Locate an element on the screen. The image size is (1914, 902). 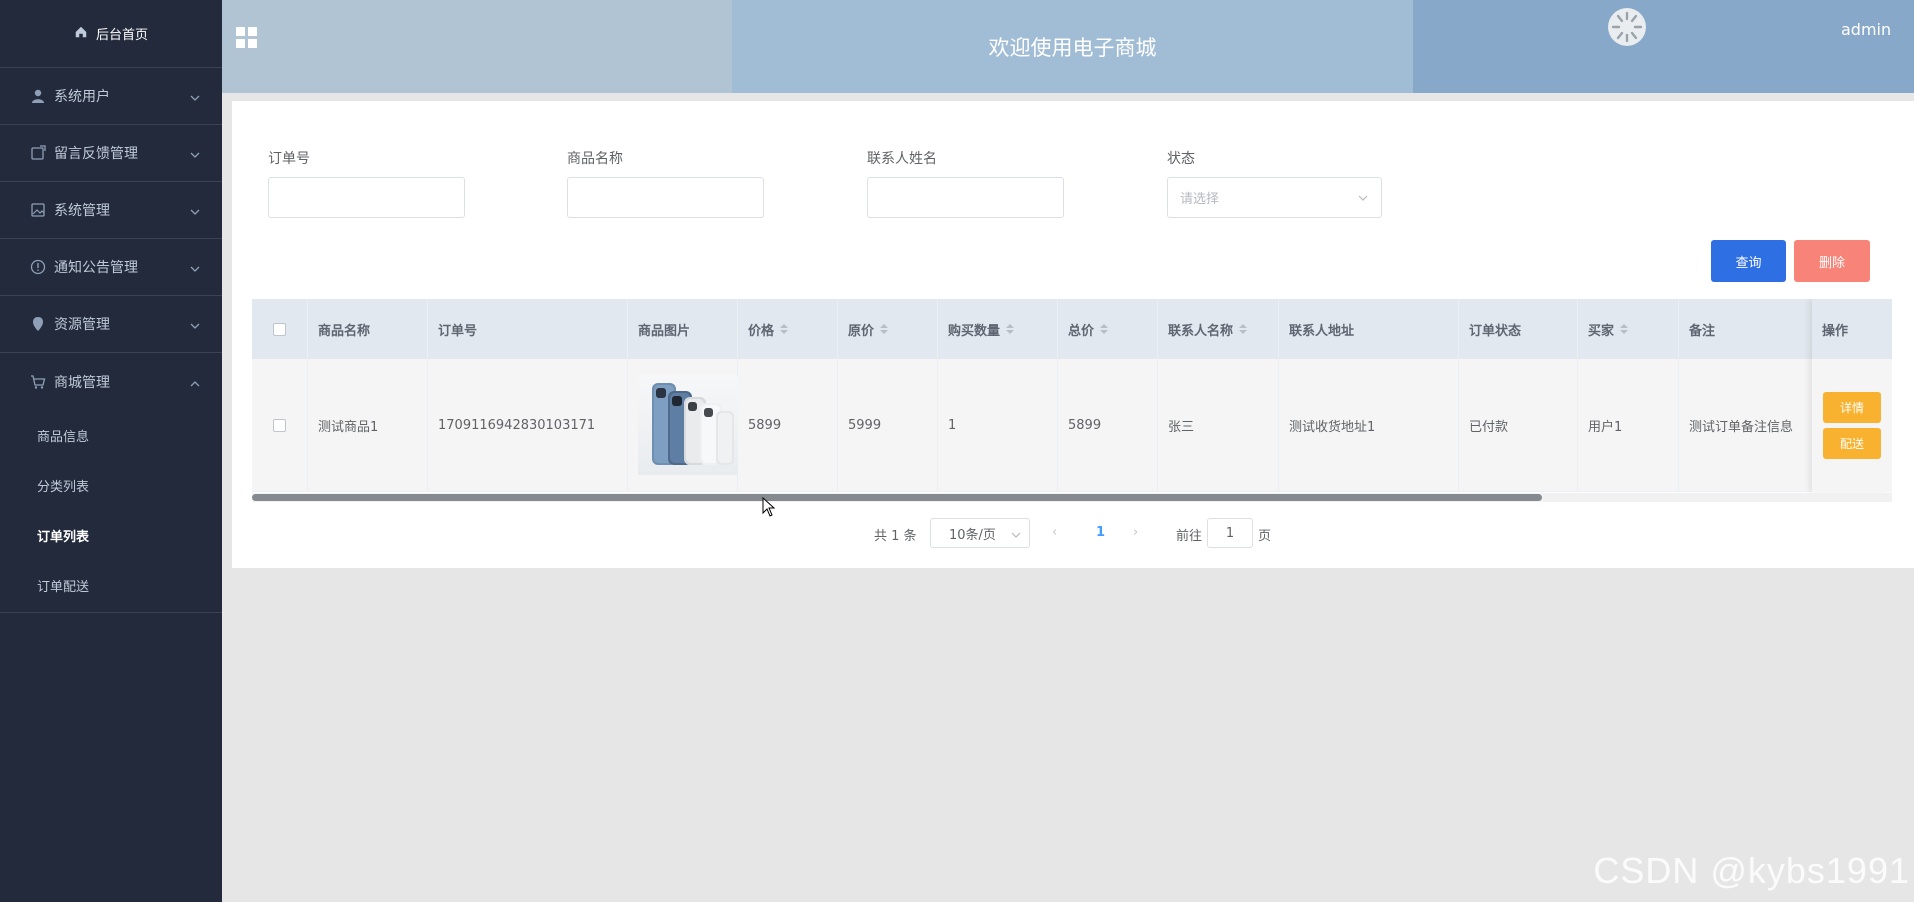
status-placeholder: 请选择 is located at coordinates (1200, 199).